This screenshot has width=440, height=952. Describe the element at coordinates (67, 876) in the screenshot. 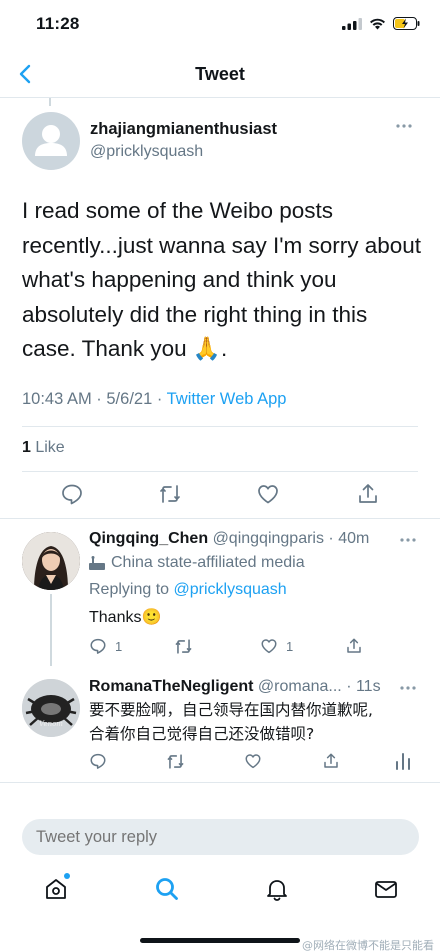

I see `notification-dot` at that location.